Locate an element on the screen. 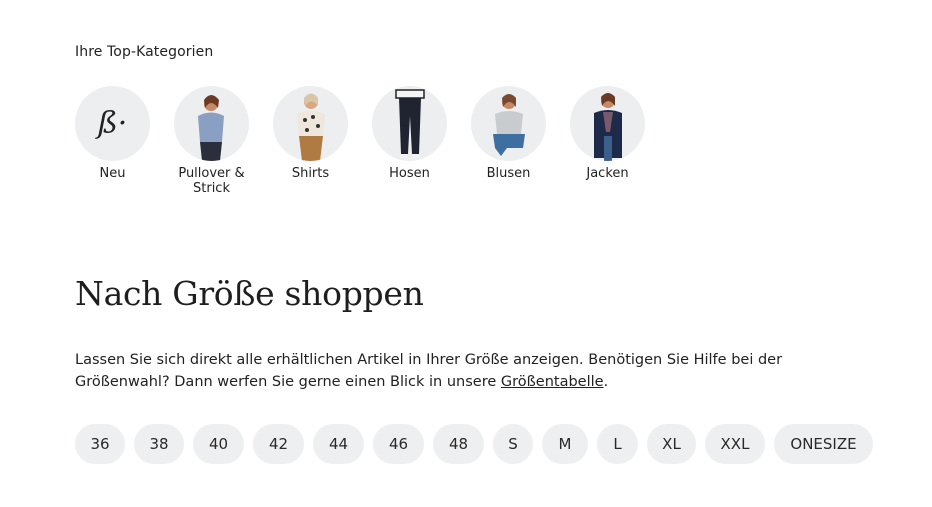  size-button-48: 48 is located at coordinates (458, 444).